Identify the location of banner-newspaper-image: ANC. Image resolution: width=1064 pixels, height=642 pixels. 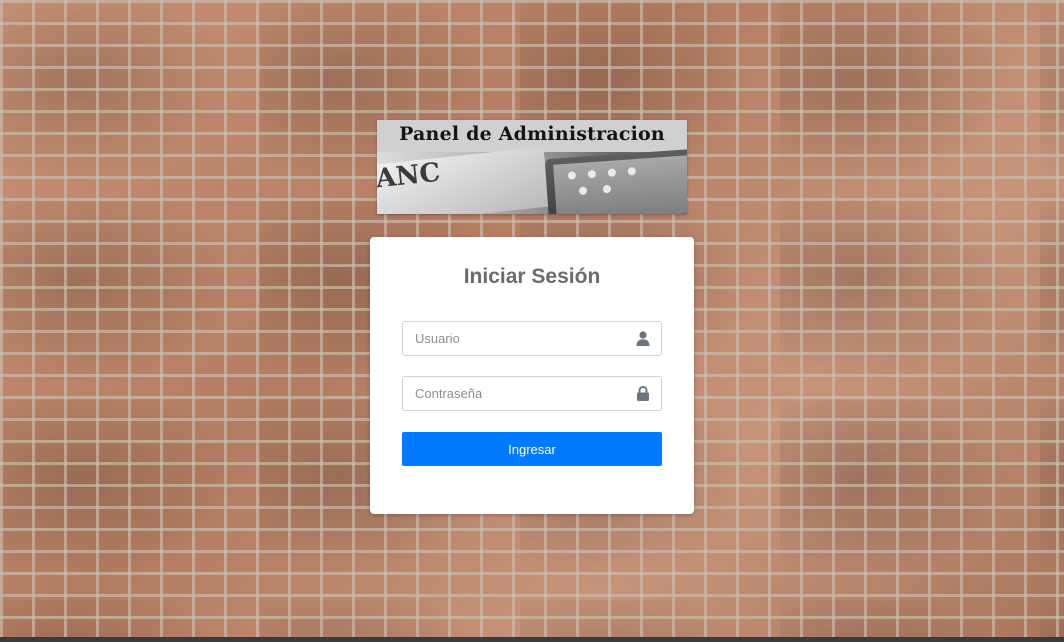
(532, 180).